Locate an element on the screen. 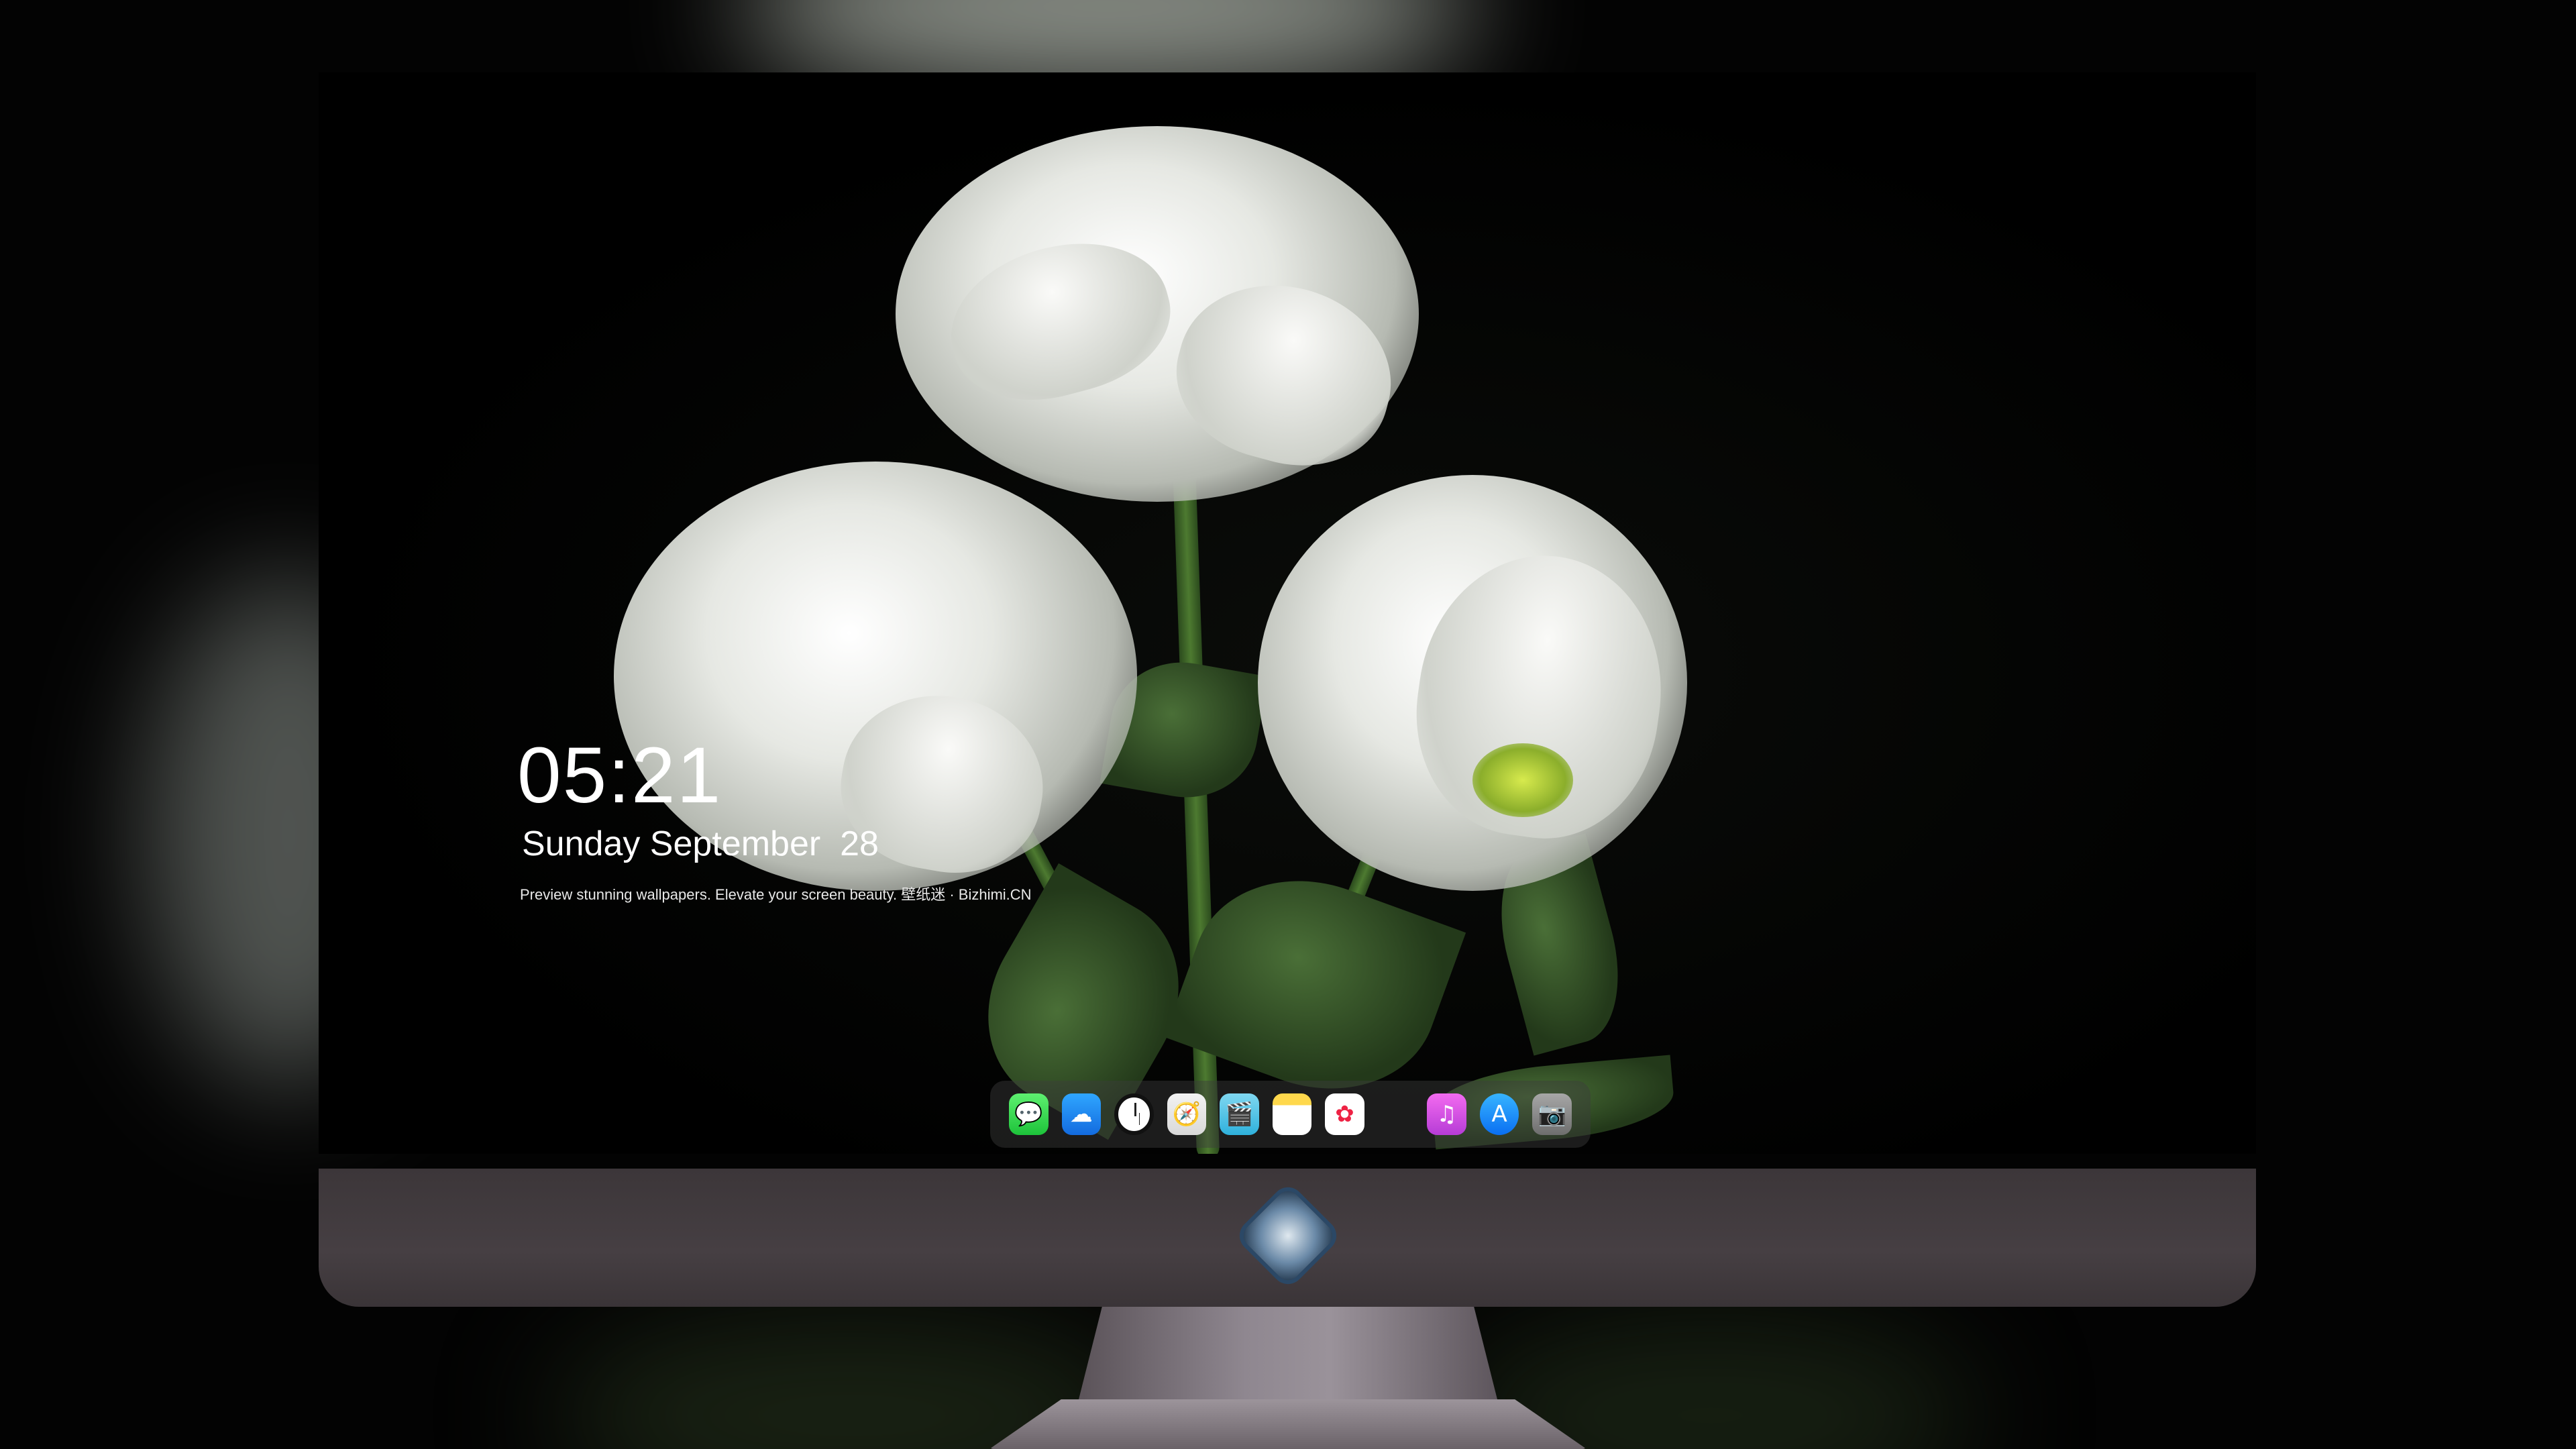 The height and width of the screenshot is (1449, 2576). photos-icon: ✿ is located at coordinates (1344, 1114).